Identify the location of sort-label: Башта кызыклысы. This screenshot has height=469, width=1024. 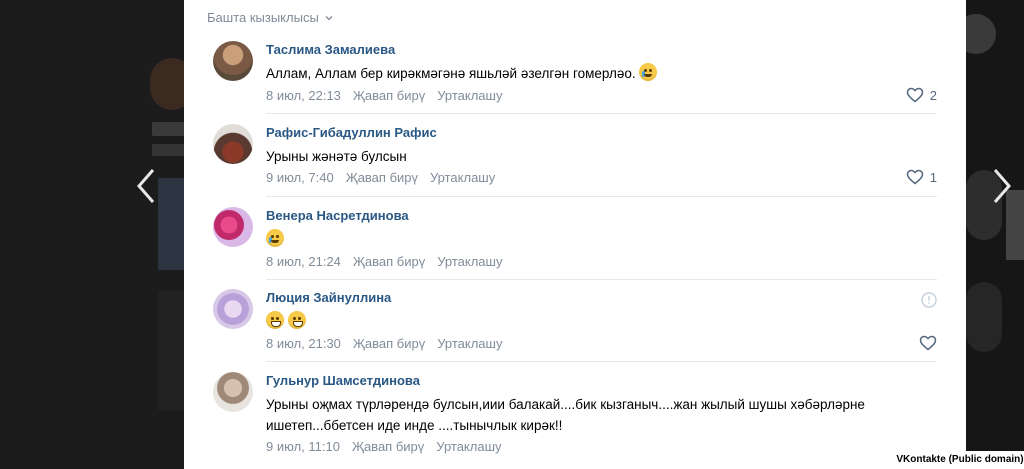
(263, 17).